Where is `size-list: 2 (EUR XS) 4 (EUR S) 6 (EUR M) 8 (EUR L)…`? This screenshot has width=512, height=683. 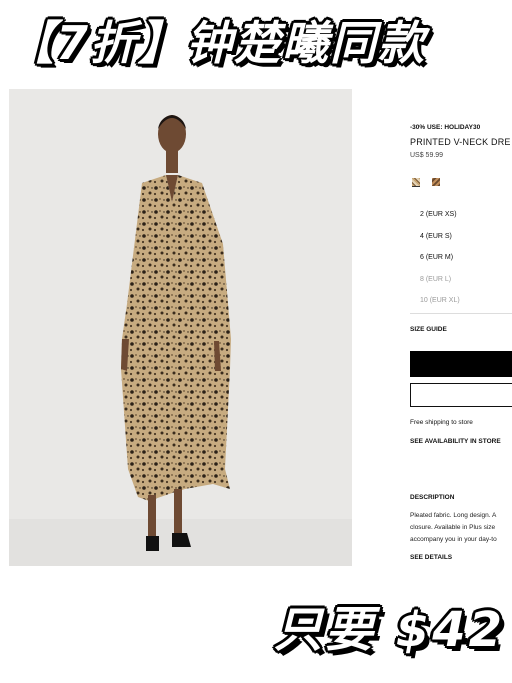 size-list: 2 (EUR XS) 4 (EUR S) 6 (EUR M) 8 (EUR L)… is located at coordinates (461, 258).